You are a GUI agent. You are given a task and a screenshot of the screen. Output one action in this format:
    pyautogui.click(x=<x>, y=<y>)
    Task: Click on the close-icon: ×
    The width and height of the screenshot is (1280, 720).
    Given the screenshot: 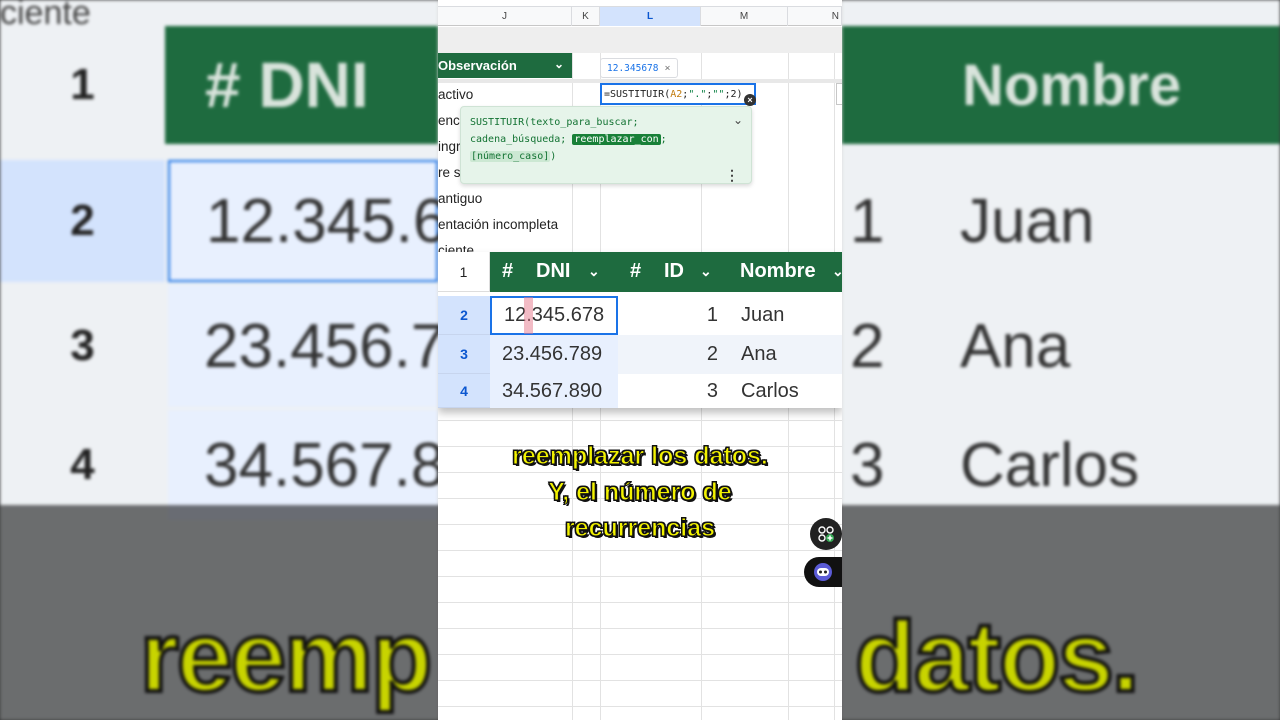 What is the action you would take?
    pyautogui.click(x=667, y=68)
    